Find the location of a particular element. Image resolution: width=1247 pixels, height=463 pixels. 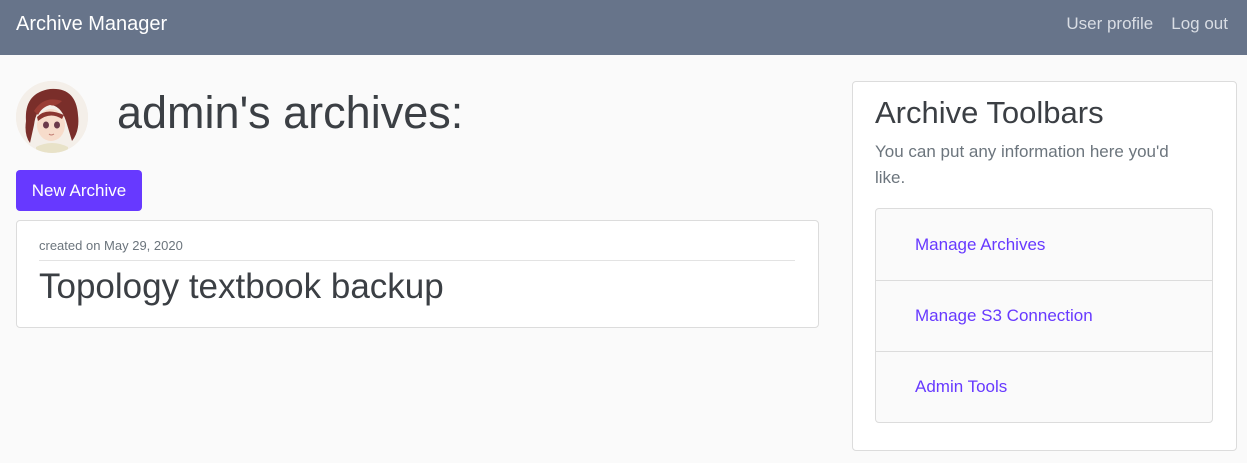

sidebar-item-admin-tools: Admin Tools is located at coordinates (1044, 386).